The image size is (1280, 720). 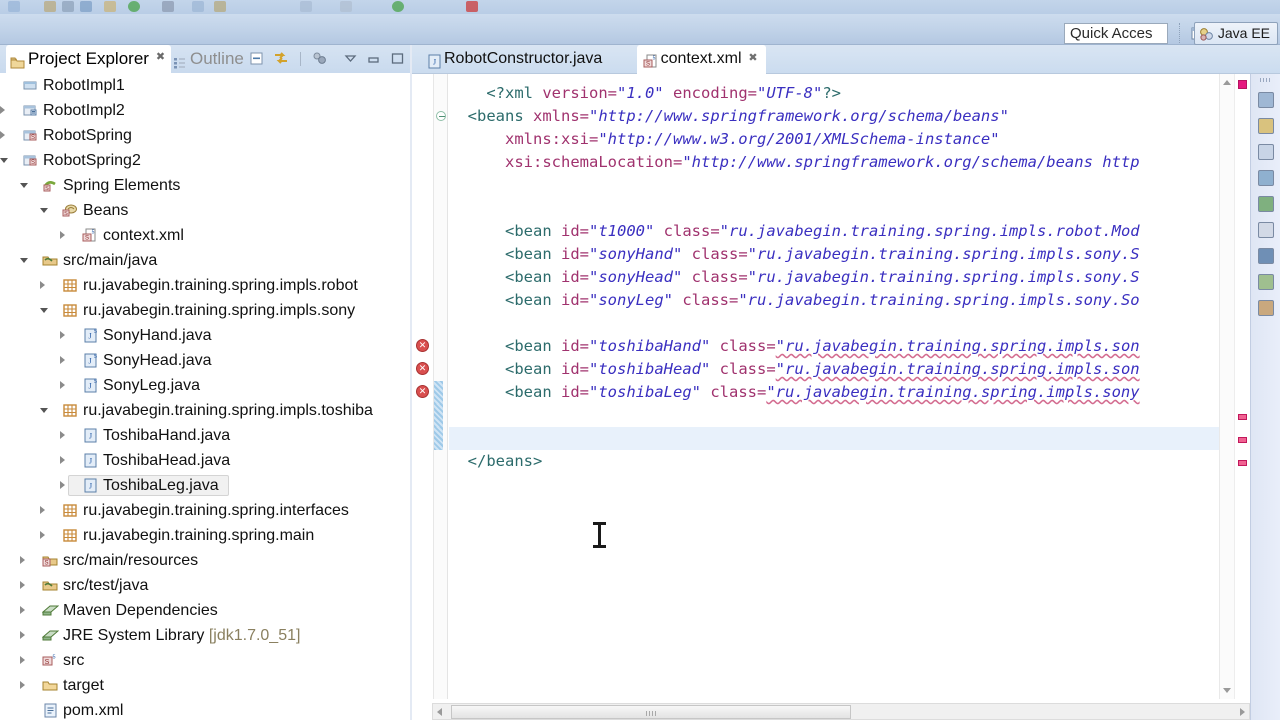 What do you see at coordinates (319, 58) in the screenshot?
I see `focus-on-active-task-icon` at bounding box center [319, 58].